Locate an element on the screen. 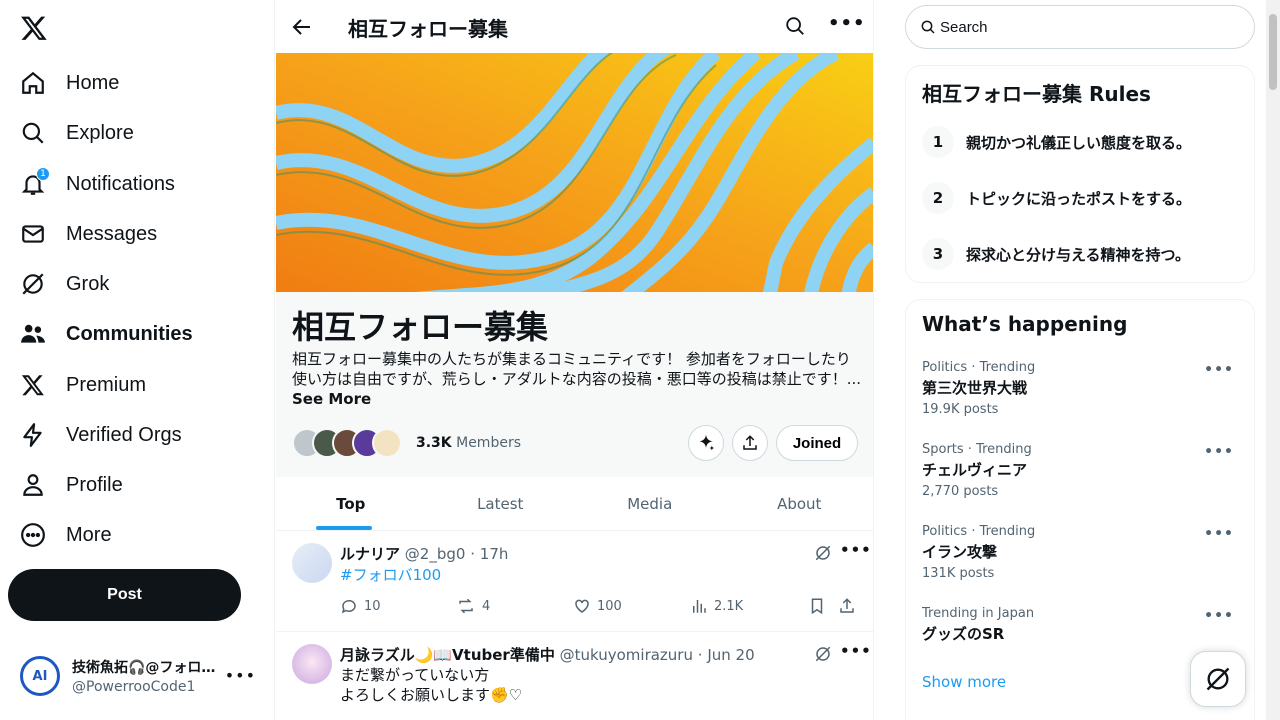 Image resolution: width=1280 pixels, height=720 pixels. nav-premium: Premium is located at coordinates (83, 385).